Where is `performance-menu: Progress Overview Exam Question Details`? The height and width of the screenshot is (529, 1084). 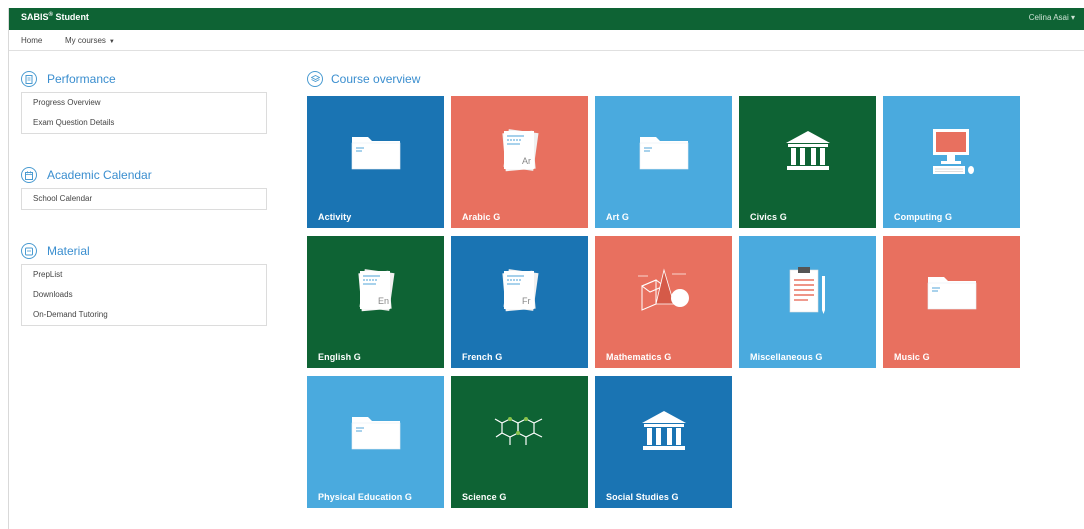
performance-menu: Progress Overview Exam Question Details is located at coordinates (144, 113).